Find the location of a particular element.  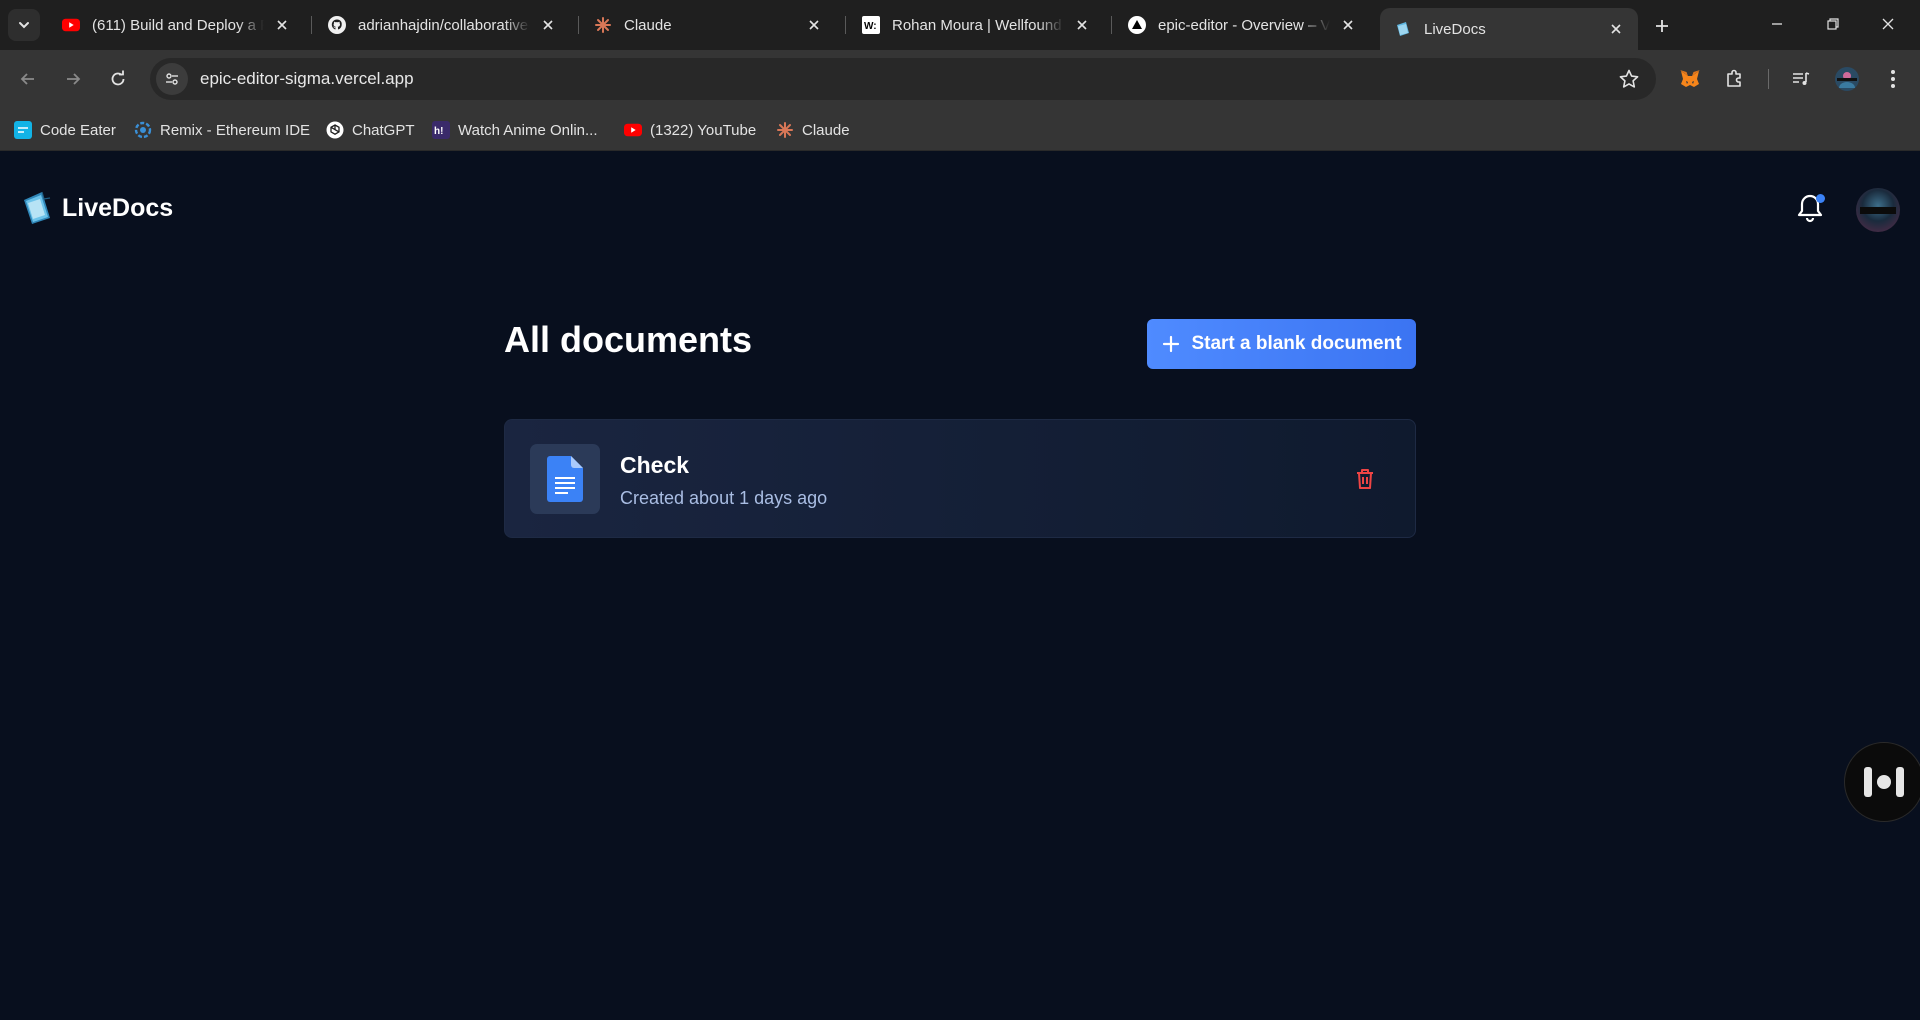

notification-indicator is located at coordinates (1820, 198).